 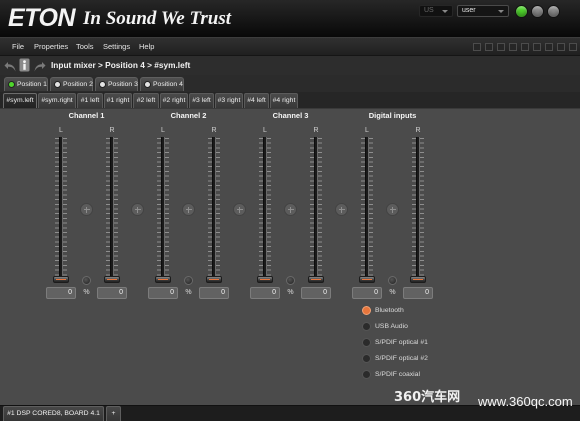 I want to click on tab-2-left: #2 left, so click(x=146, y=100).